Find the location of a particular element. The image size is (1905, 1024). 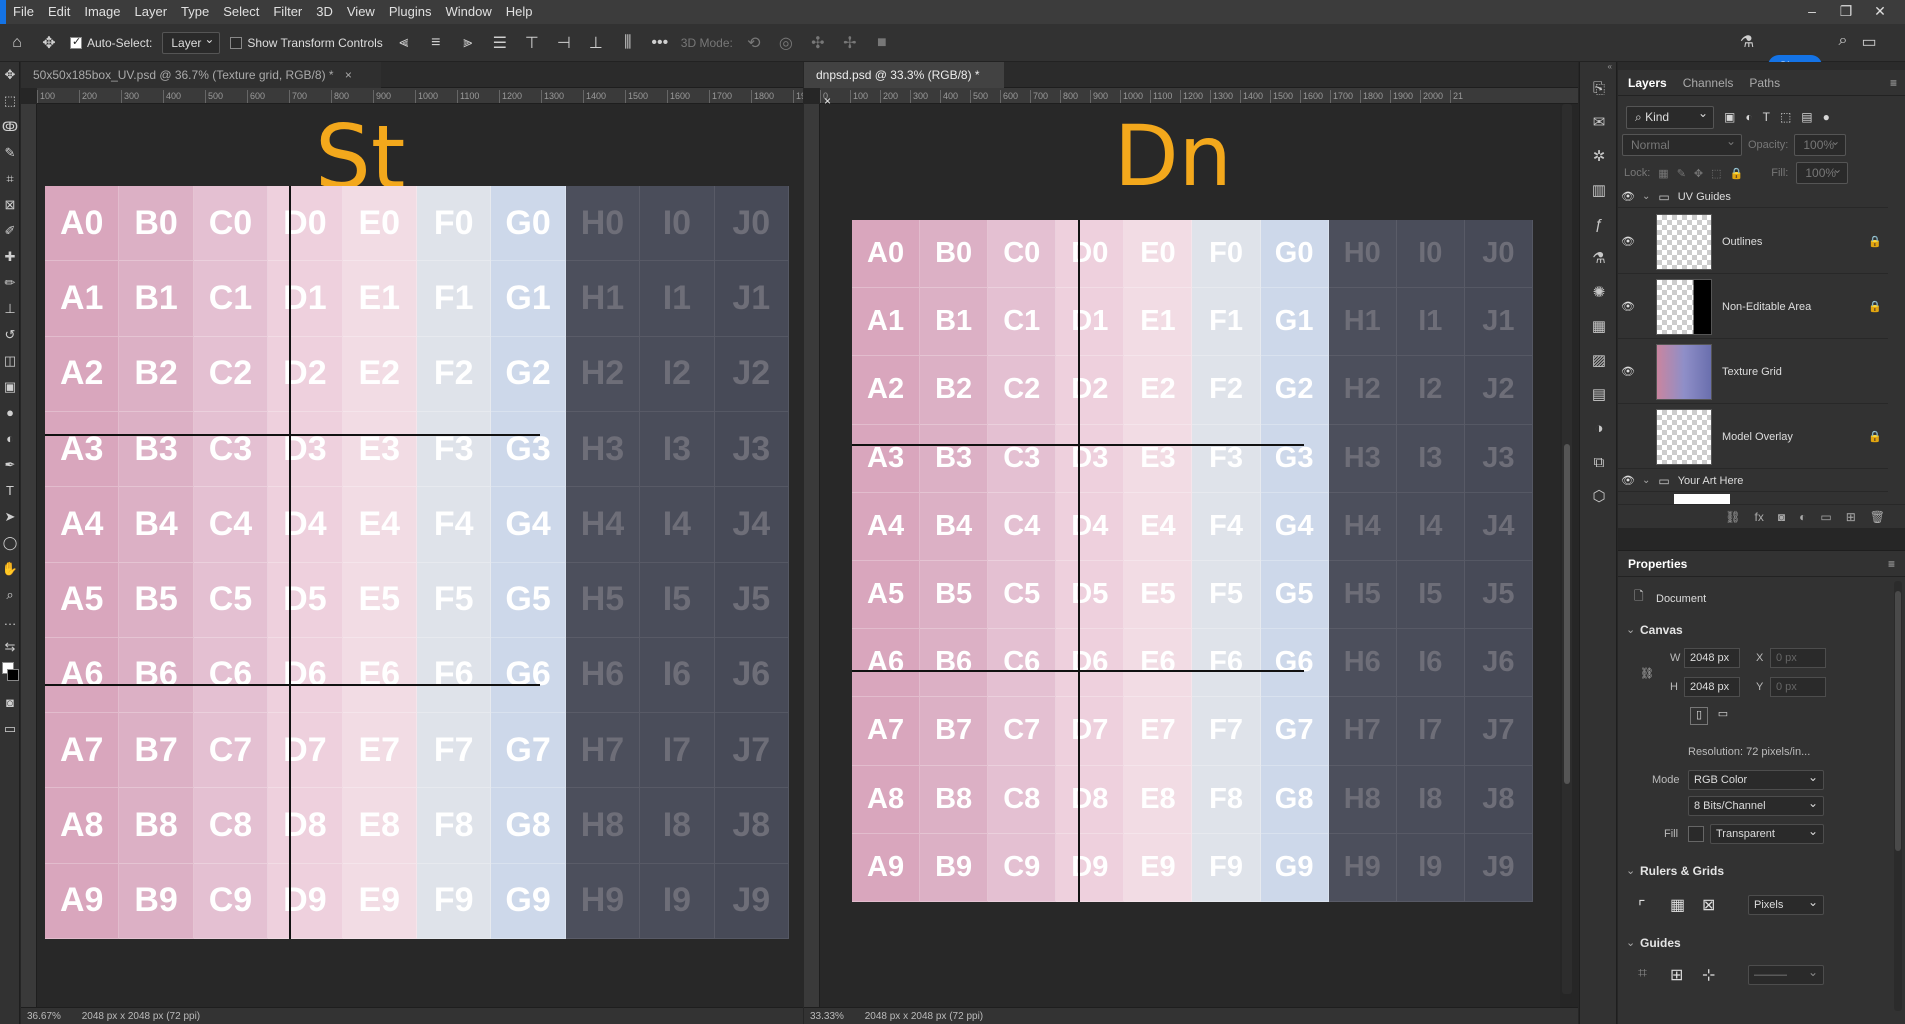

3d-panel-icon: ⬡ is located at coordinates (1599, 497).